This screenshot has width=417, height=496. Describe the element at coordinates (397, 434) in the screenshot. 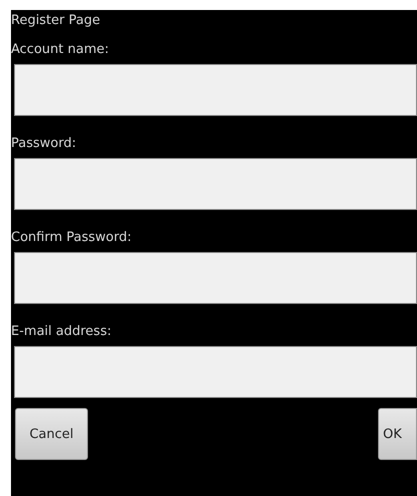

I see `dialog-button: OK` at that location.